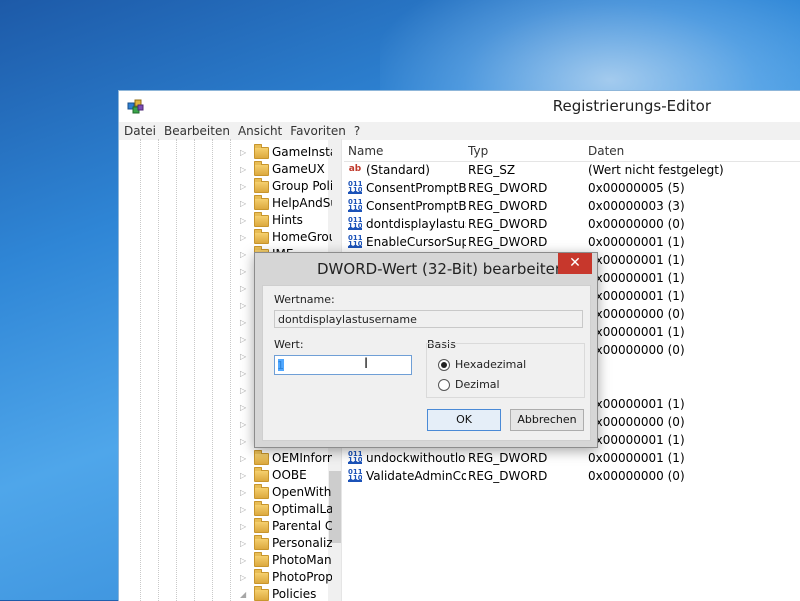 This screenshot has height=601, width=800. I want to click on value-data-input, so click(343, 365).